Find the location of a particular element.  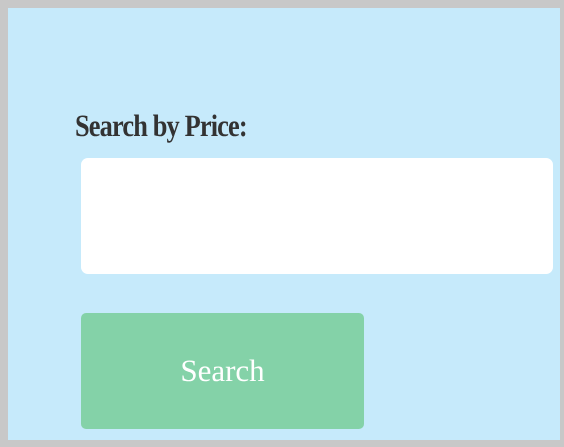

search-label: Search by Price: is located at coordinates (161, 126).